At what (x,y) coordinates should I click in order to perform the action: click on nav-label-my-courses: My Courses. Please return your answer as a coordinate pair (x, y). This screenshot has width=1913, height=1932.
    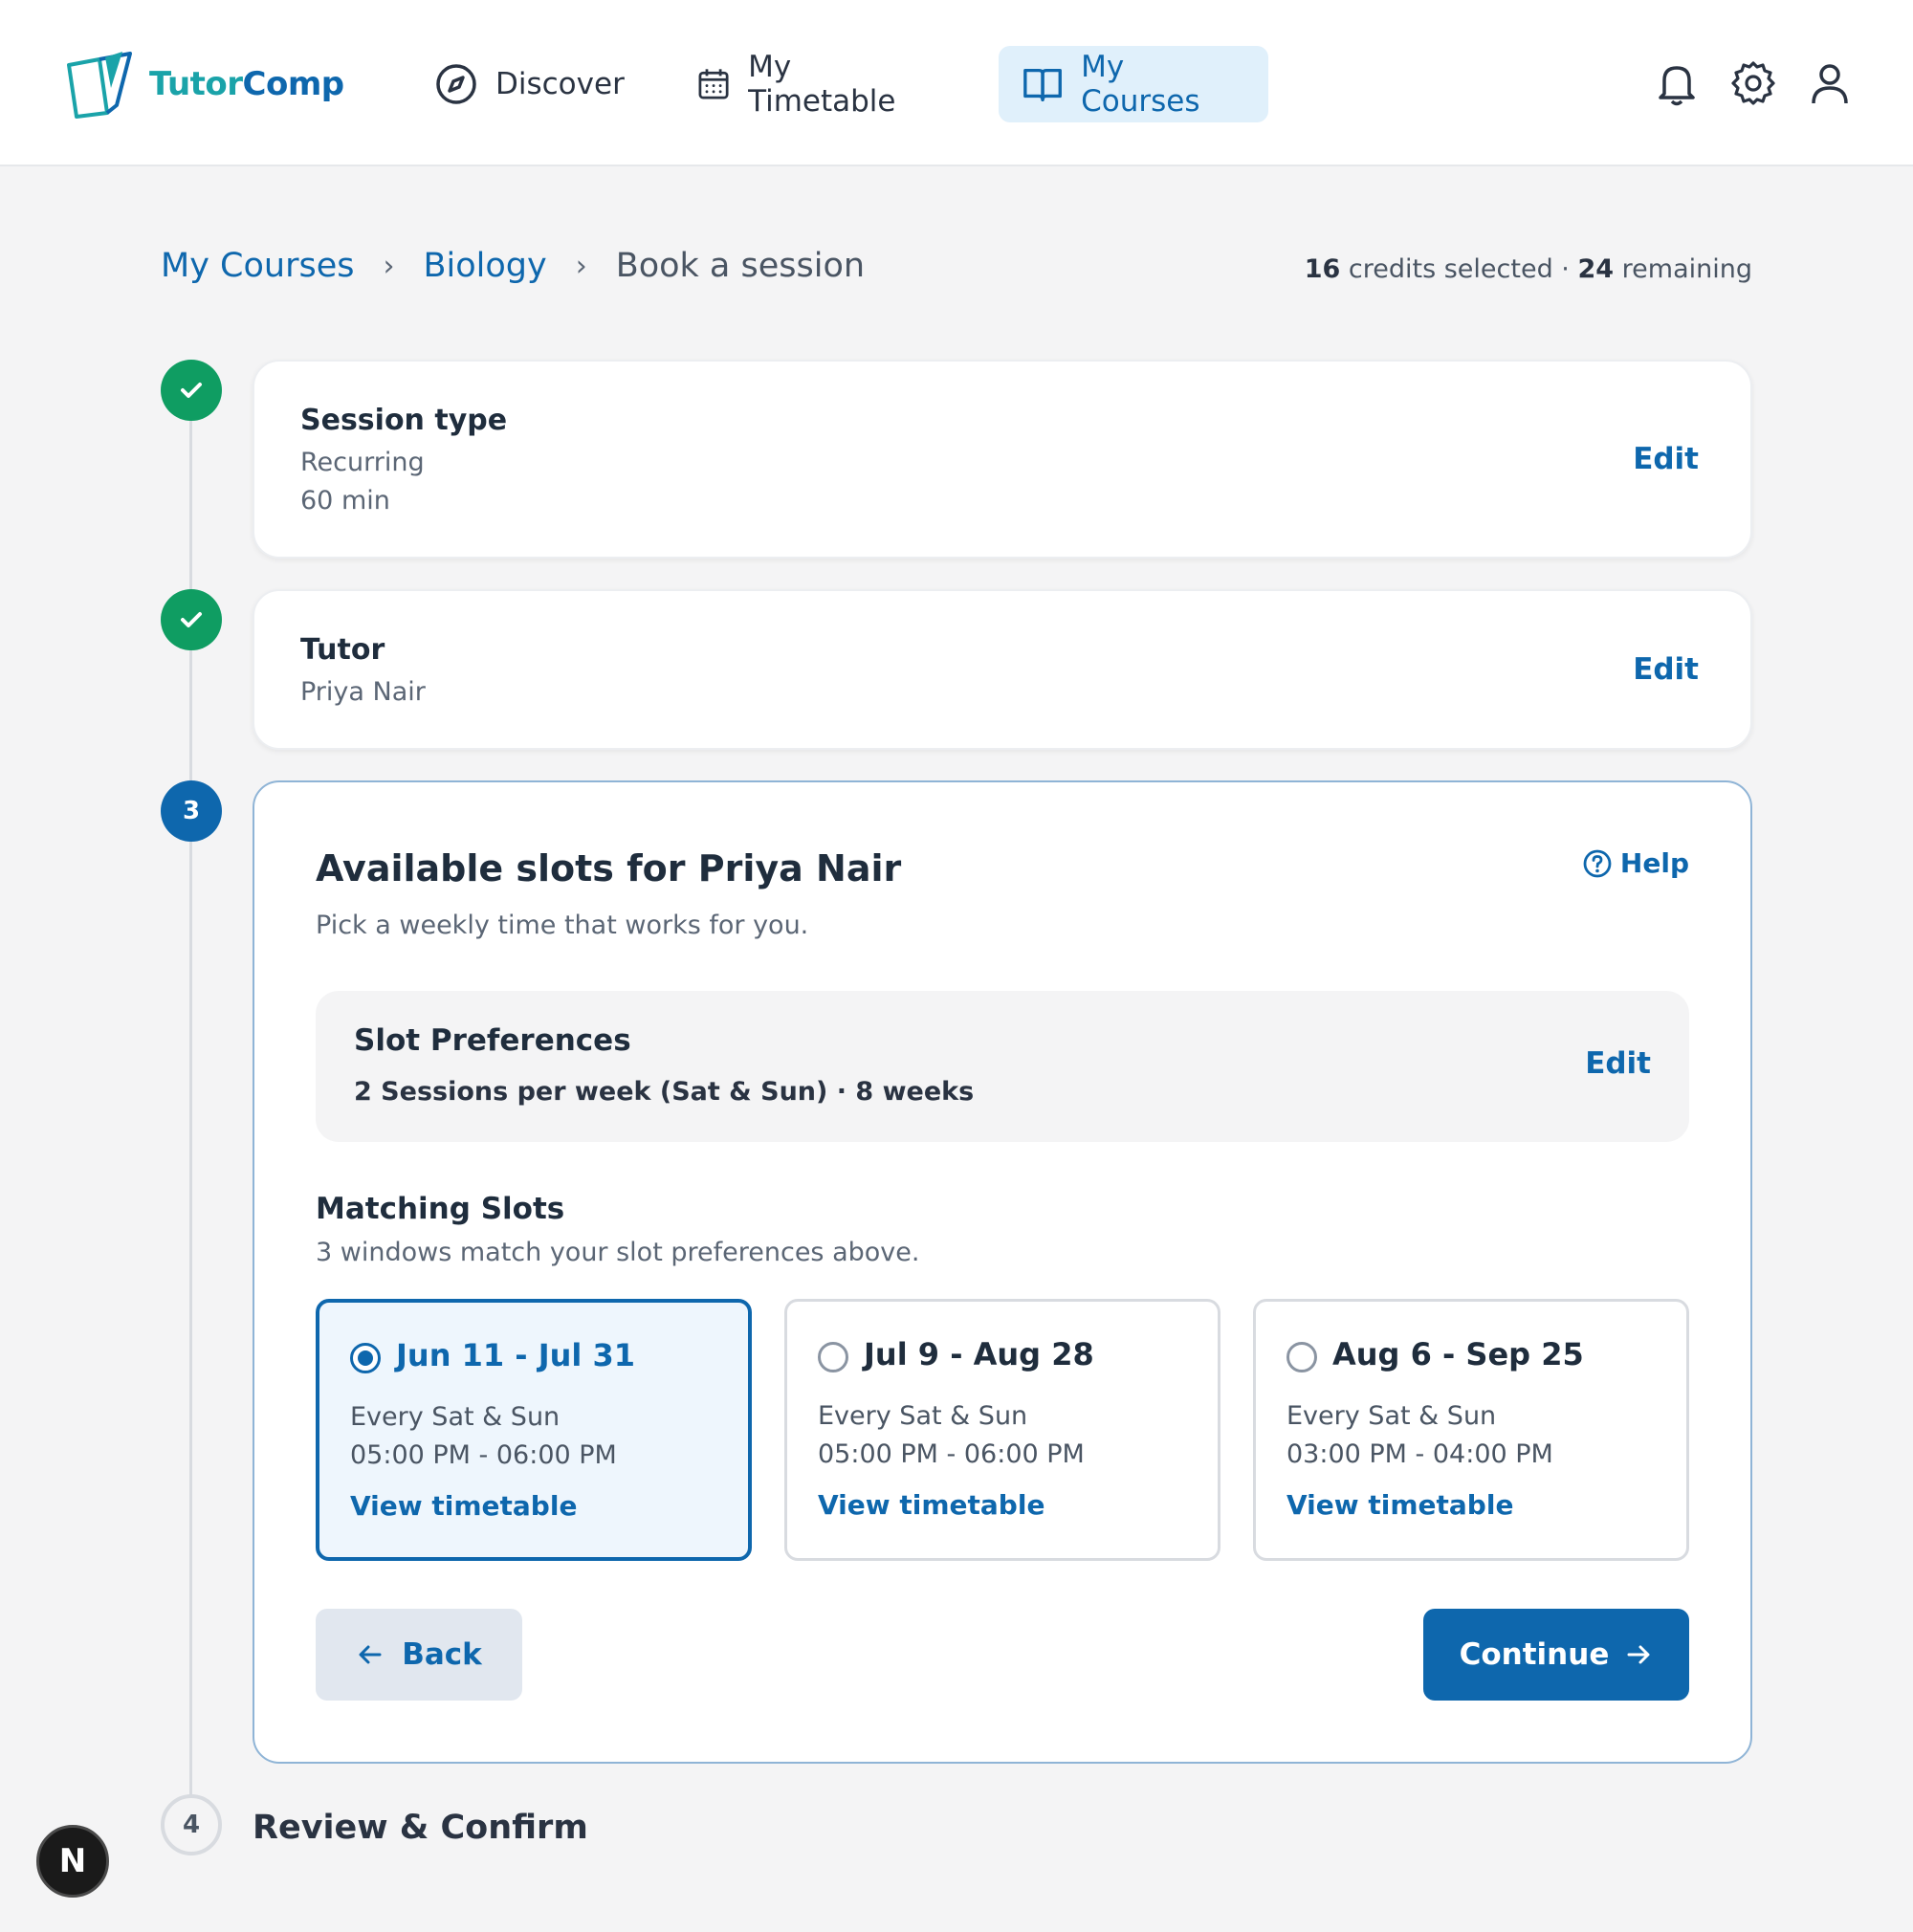
    Looking at the image, I should click on (1140, 84).